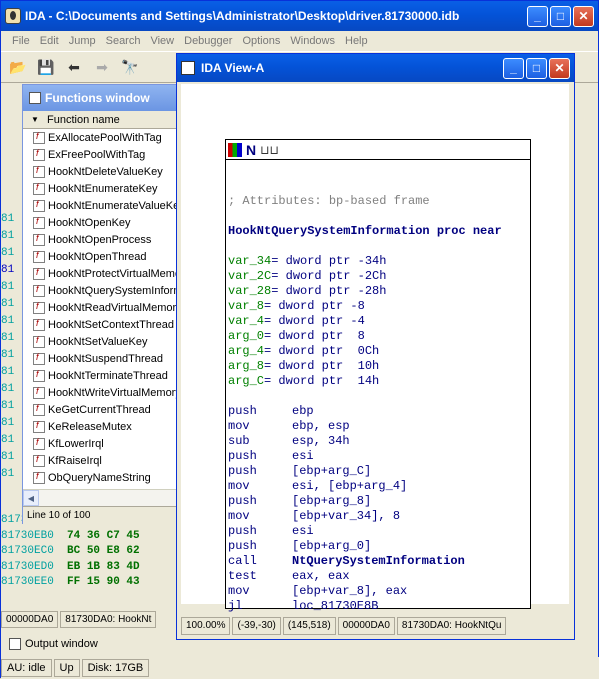  I want to click on functions-window-title-bar: Functions window, so click(102, 98).